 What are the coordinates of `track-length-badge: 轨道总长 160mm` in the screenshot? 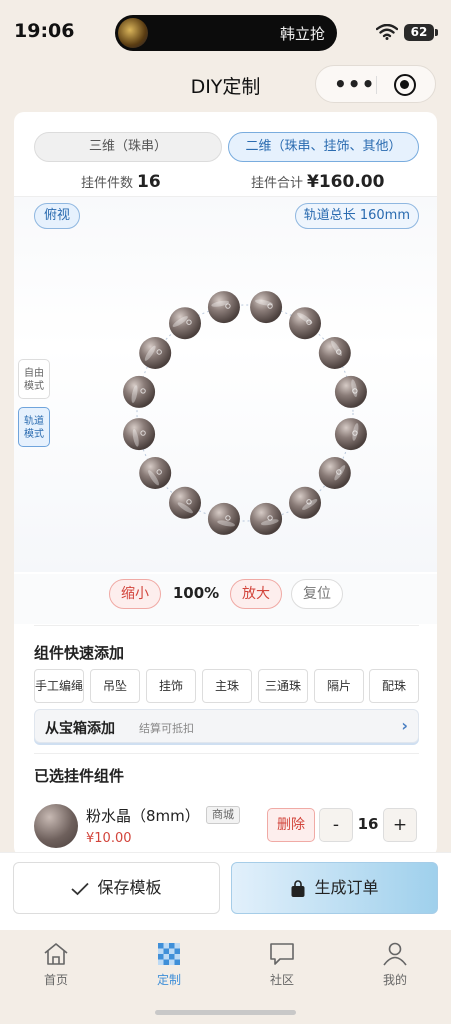 It's located at (356, 216).